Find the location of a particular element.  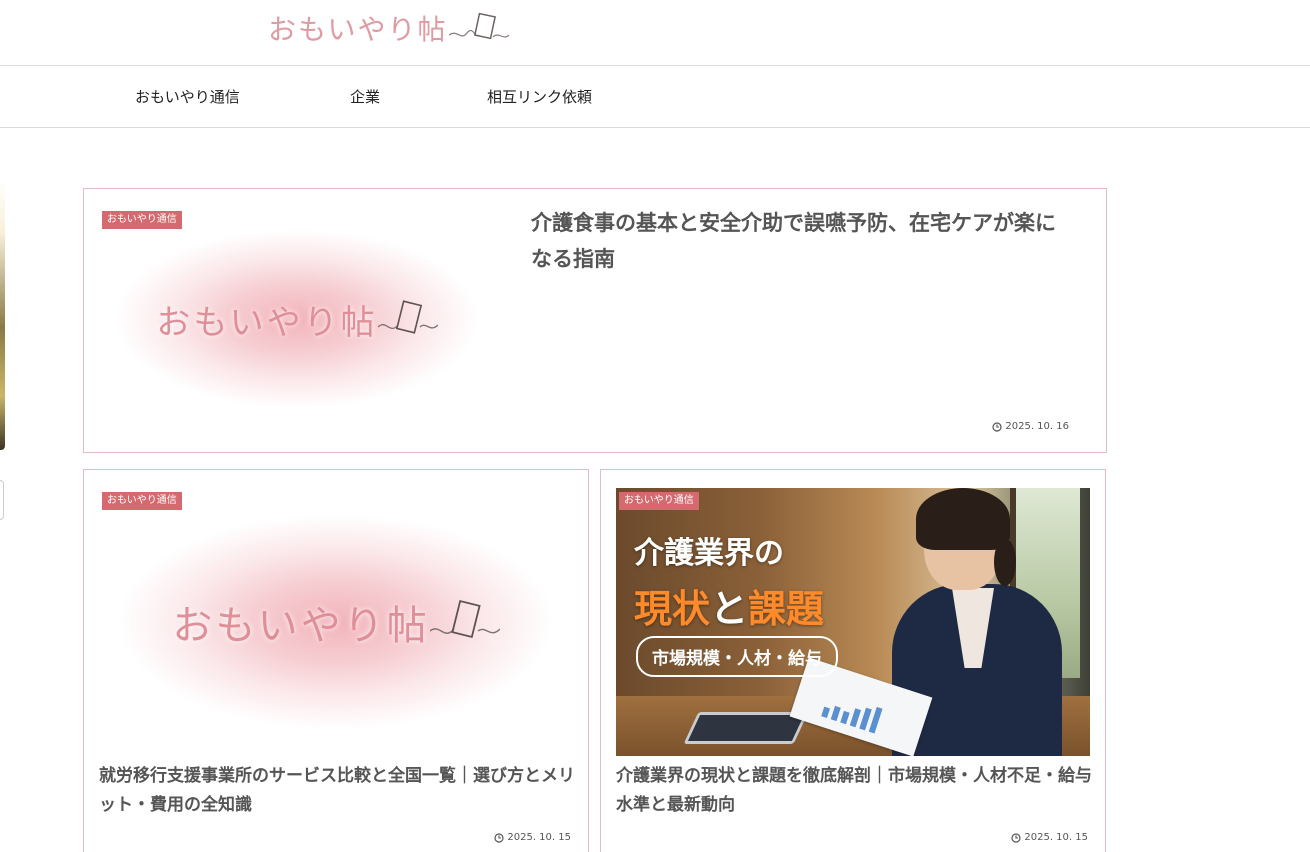

site-logo: おもいやり帖 is located at coordinates (389, 28).